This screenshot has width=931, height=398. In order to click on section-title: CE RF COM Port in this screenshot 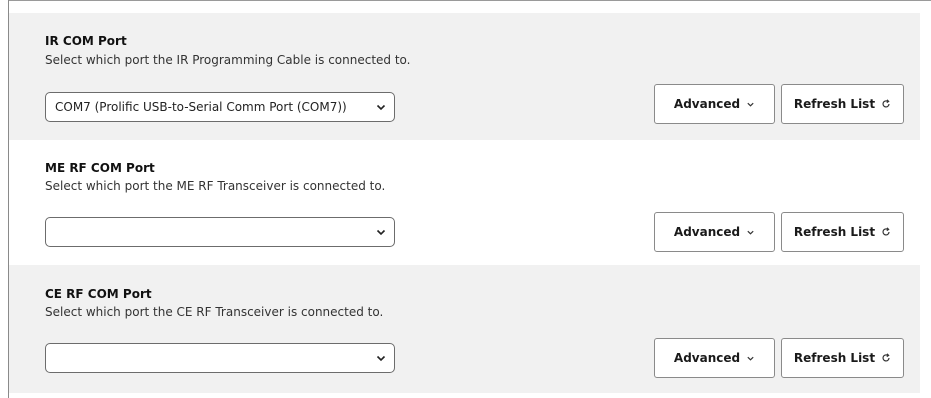, I will do `click(98, 294)`.